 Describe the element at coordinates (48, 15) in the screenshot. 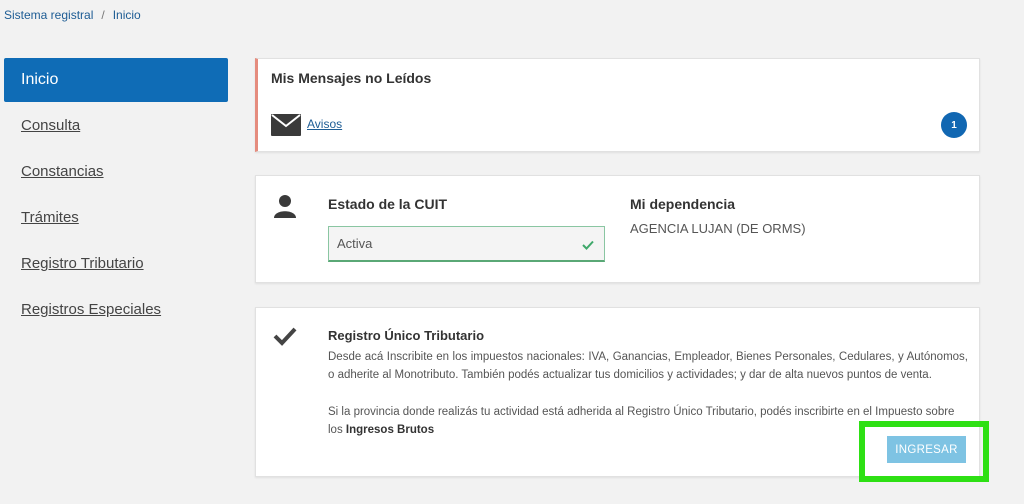

I see `breadcrumb-root: Sistema registral` at that location.